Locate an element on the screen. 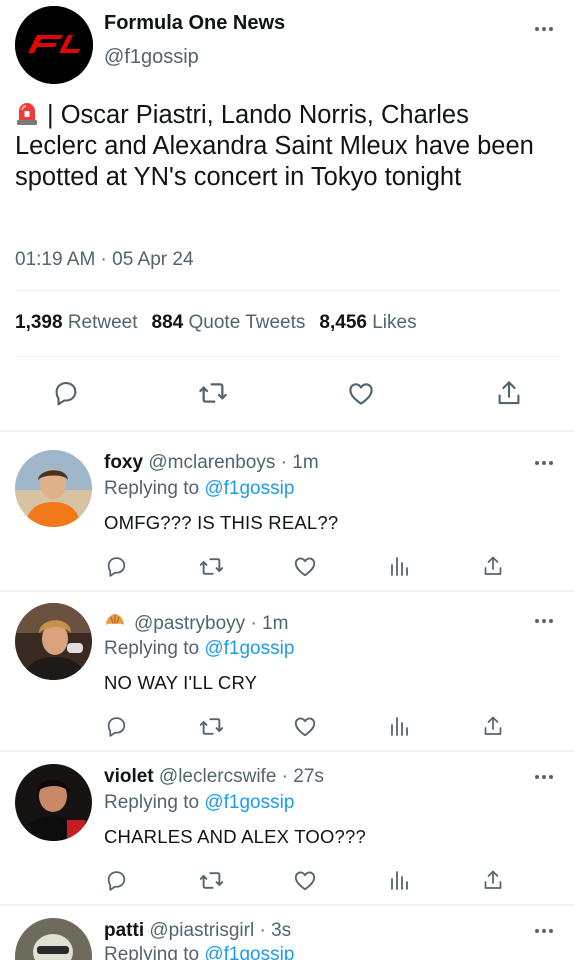  reply-header: patti @piastrisgirl · 3s is located at coordinates (197, 931).